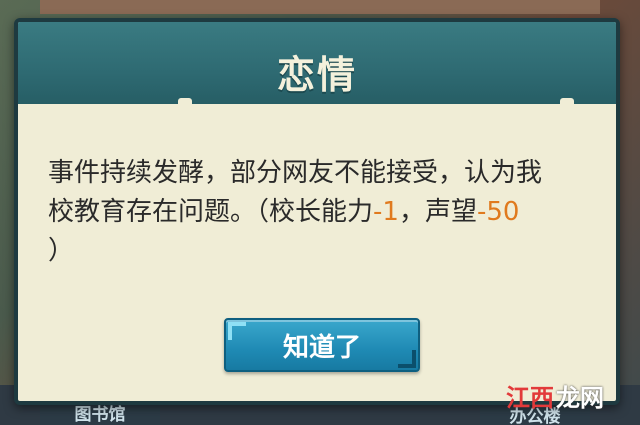  I want to click on header-notch-right, so click(567, 103).